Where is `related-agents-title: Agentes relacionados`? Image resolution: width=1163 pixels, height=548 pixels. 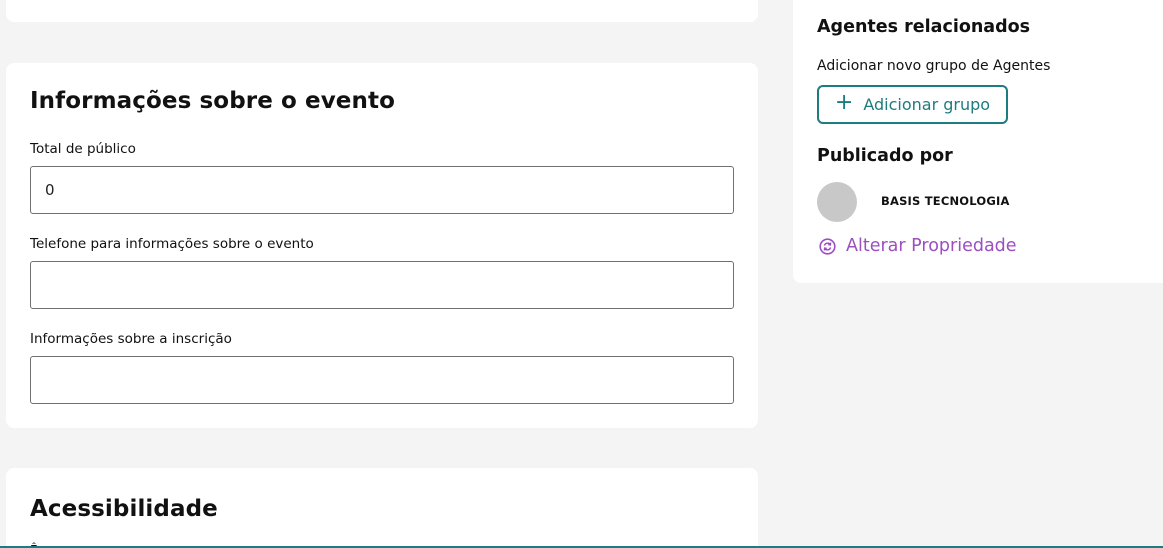
related-agents-title: Agentes relacionados is located at coordinates (924, 27).